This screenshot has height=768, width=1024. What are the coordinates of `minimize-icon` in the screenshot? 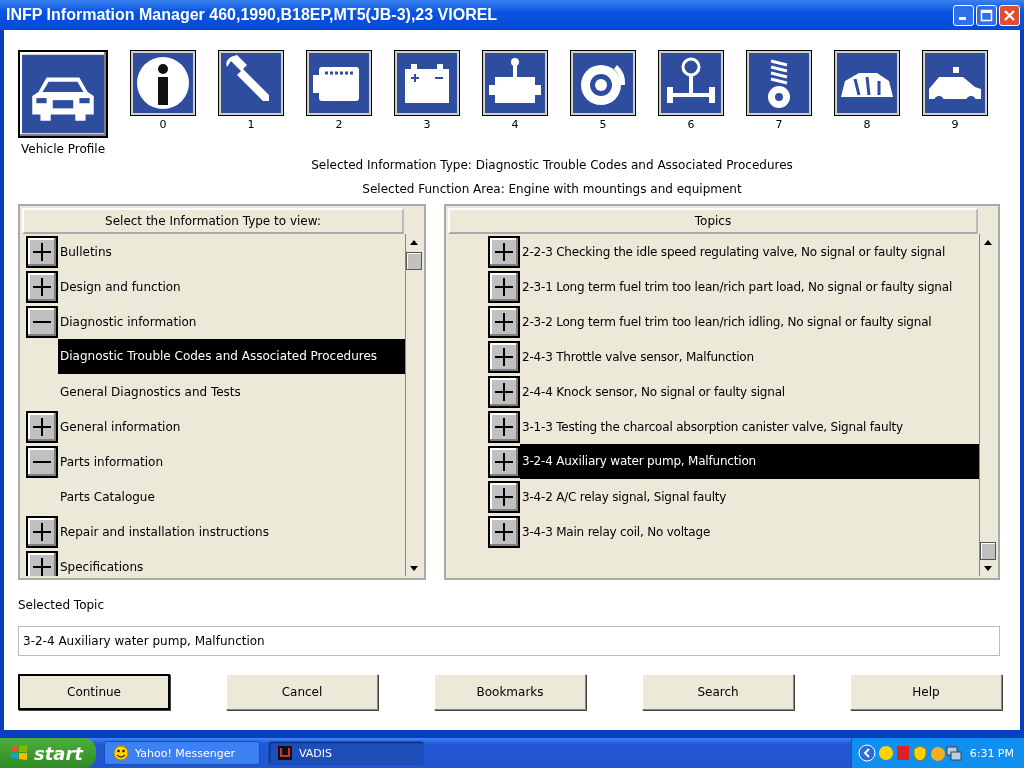 It's located at (962, 18).